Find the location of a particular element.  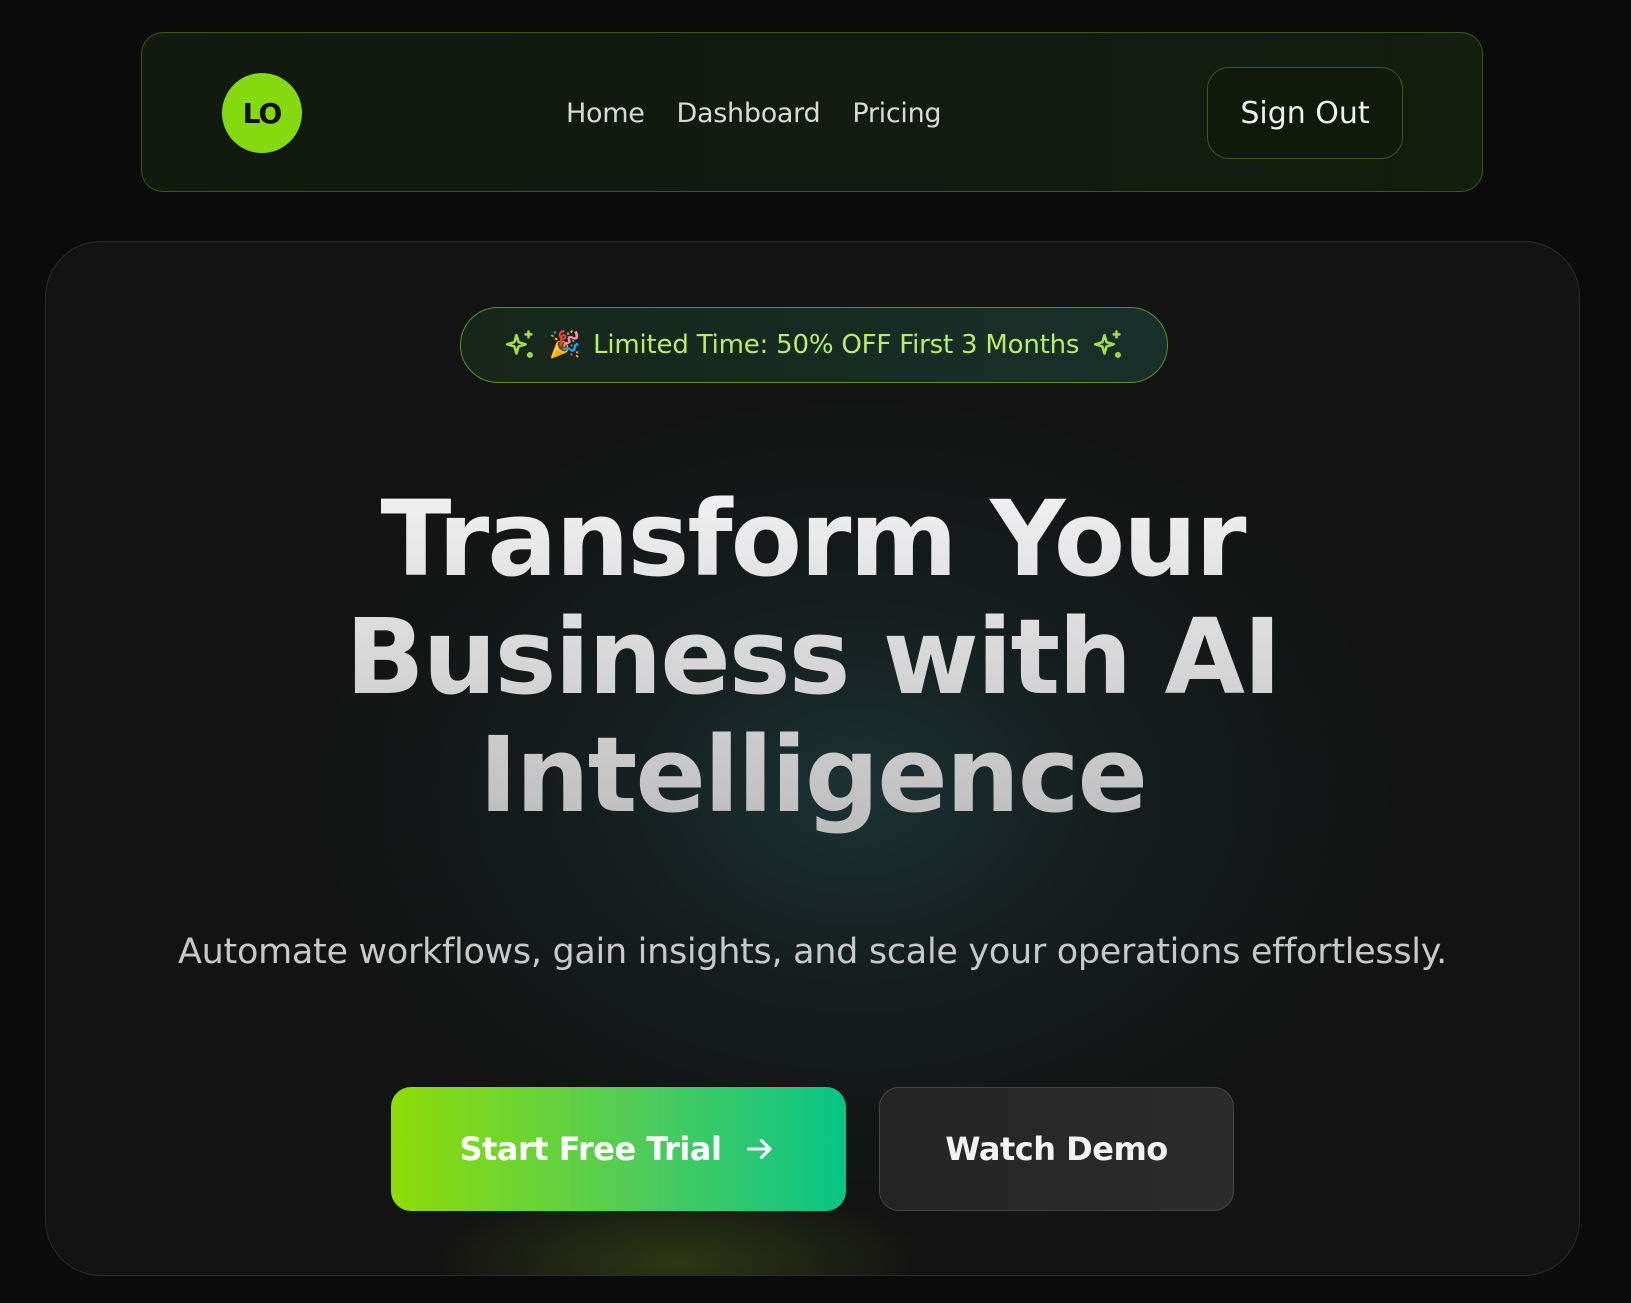

nav-link-pricing: Pricing is located at coordinates (896, 113).